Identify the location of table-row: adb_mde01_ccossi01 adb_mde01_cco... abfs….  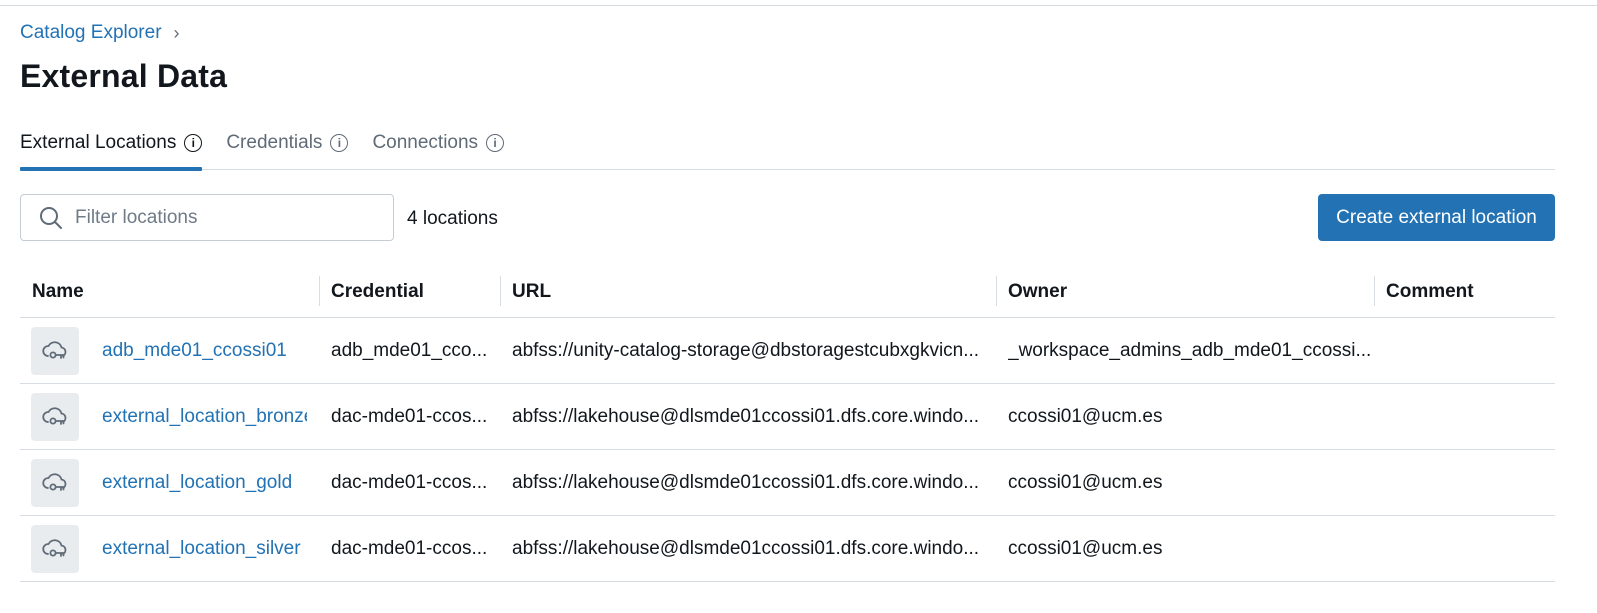
(787, 351).